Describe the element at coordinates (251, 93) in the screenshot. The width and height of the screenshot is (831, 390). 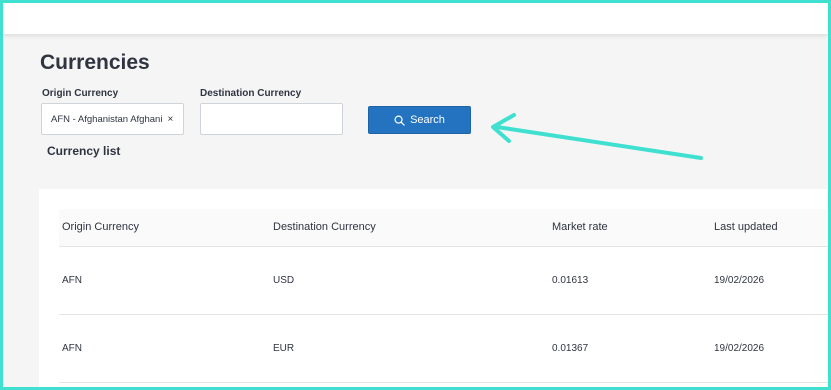
I see `destination-currency-label: Destination Currency` at that location.